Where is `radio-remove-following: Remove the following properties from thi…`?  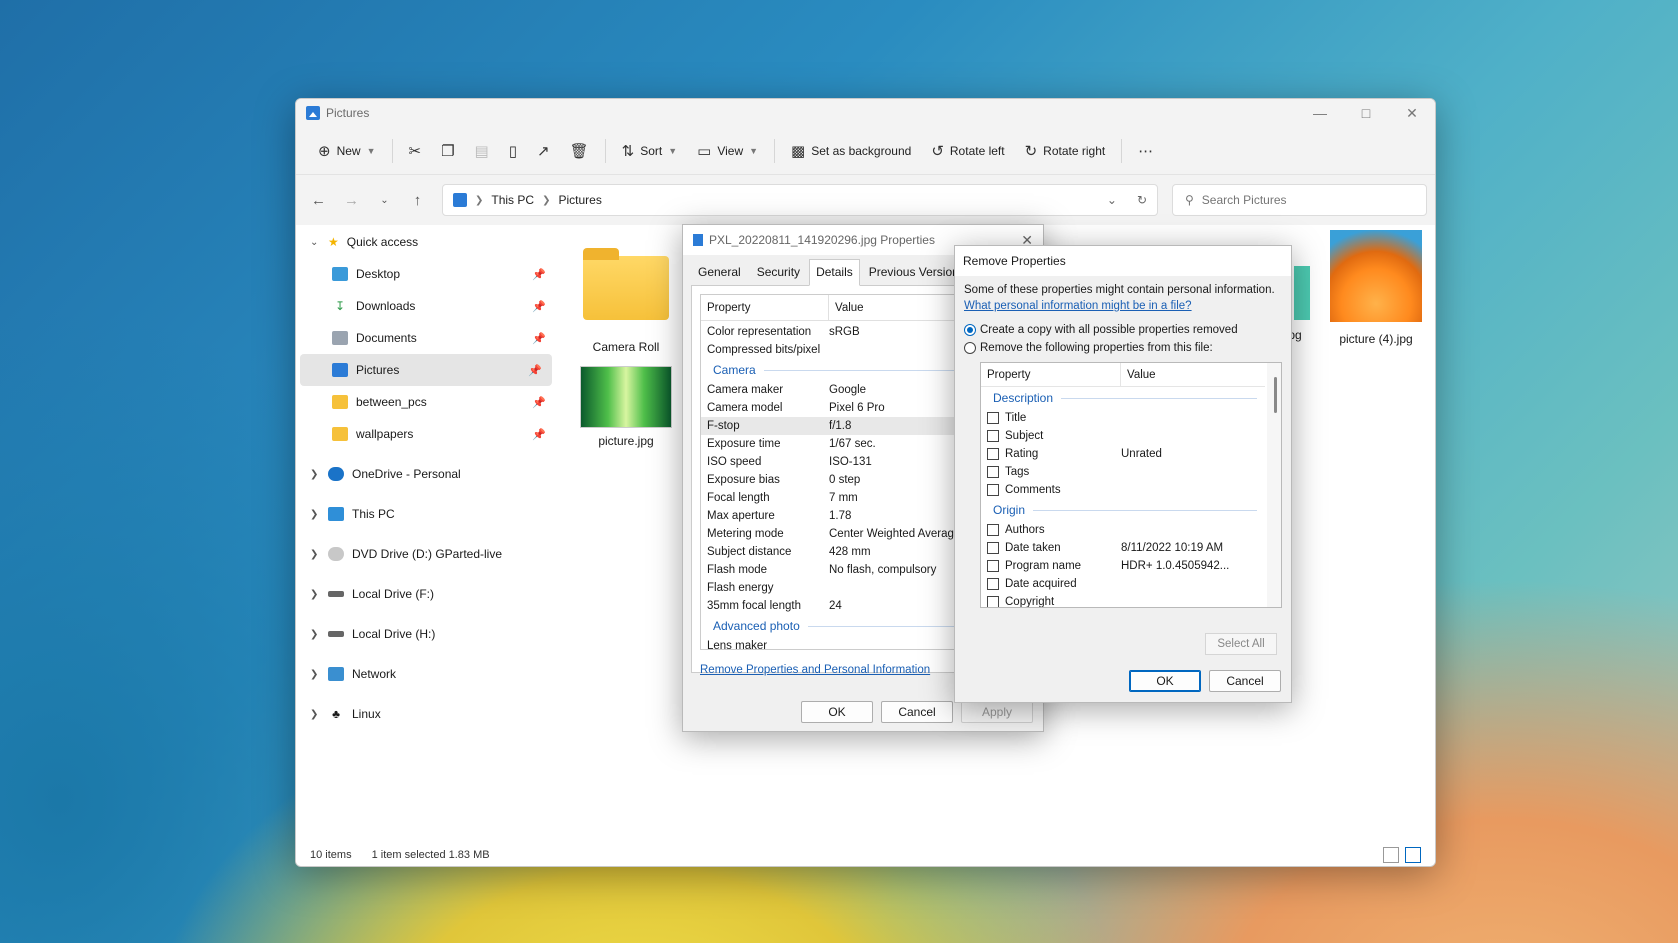 radio-remove-following: Remove the following properties from thi… is located at coordinates (1123, 348).